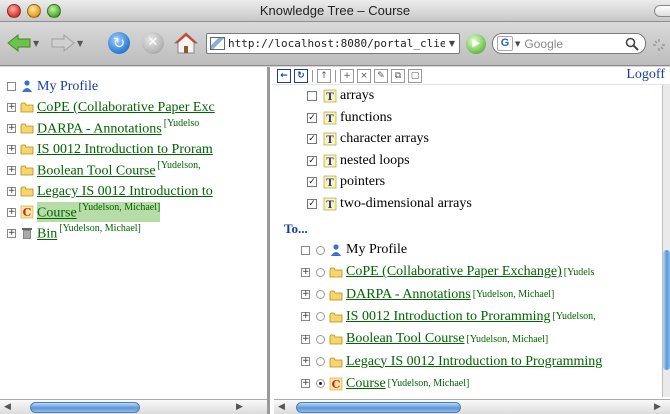 The width and height of the screenshot is (670, 414). I want to click on tree-item-label: Legacy IS 0012 Introduction to, so click(125, 191).